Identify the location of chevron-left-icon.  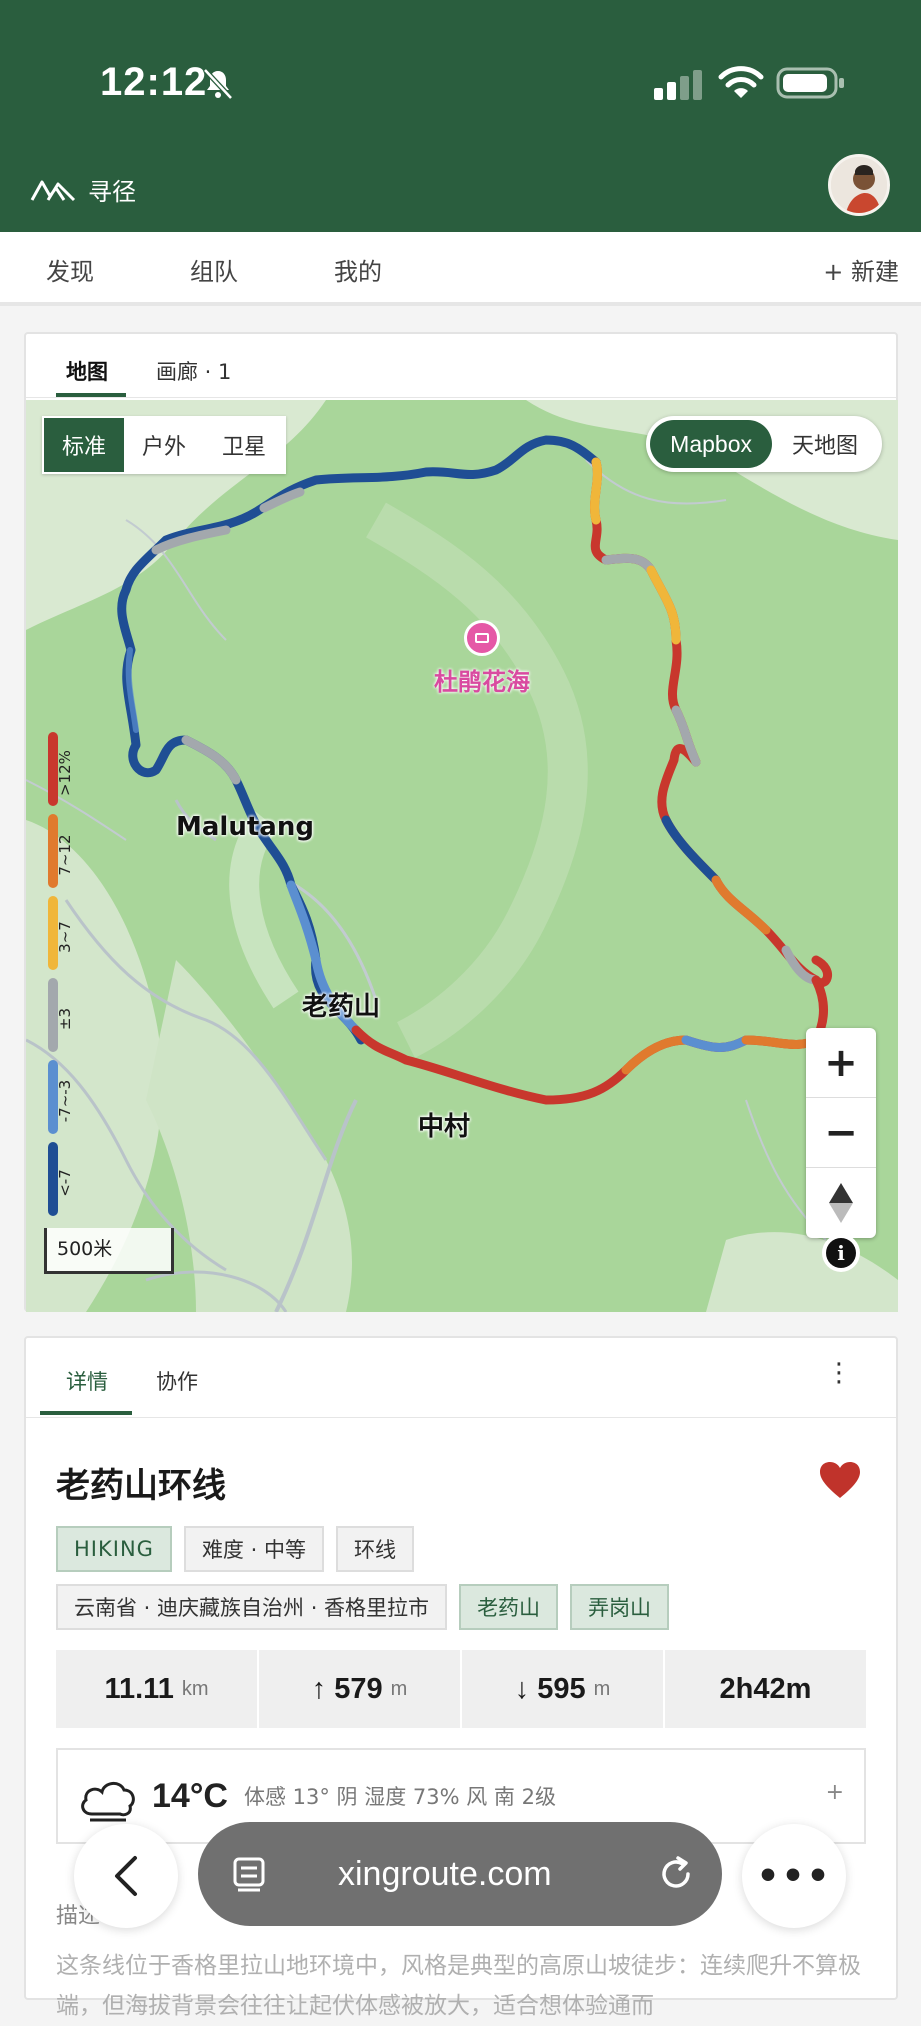
(126, 1876).